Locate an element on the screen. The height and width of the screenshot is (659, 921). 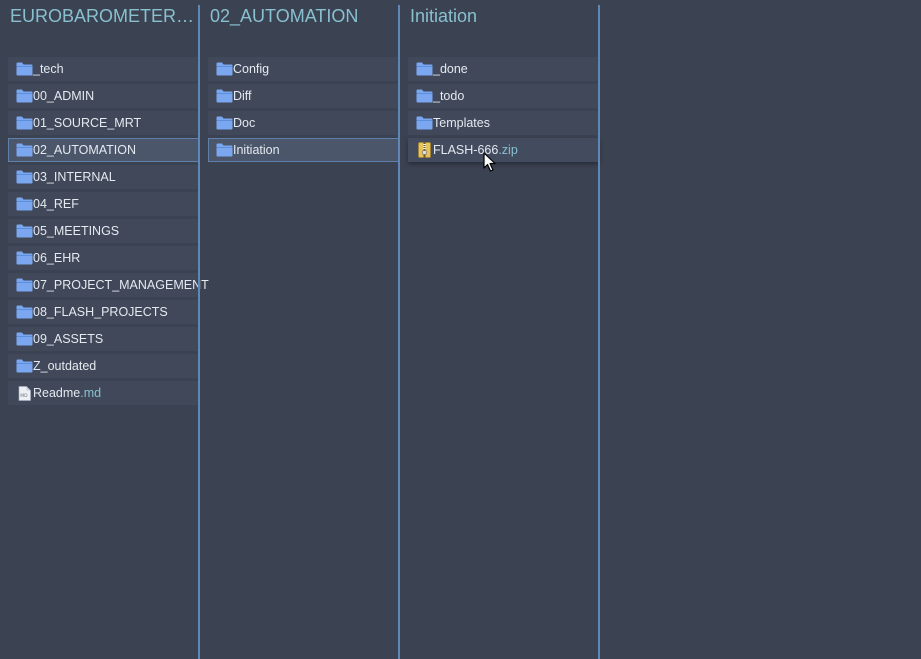
item-name: 04_REF is located at coordinates (56, 204).